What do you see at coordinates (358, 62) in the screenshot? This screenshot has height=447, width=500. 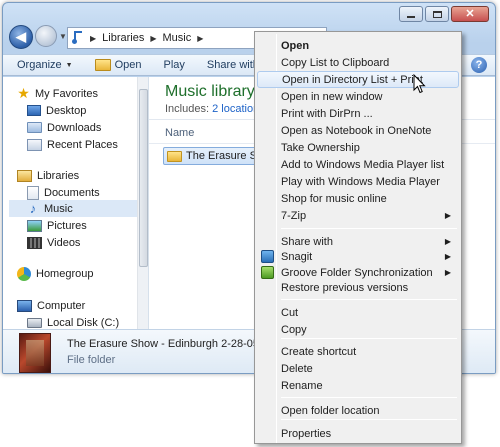 I see `menu-item-copy-list-to-clipboard: Copy List to Clipboard` at bounding box center [358, 62].